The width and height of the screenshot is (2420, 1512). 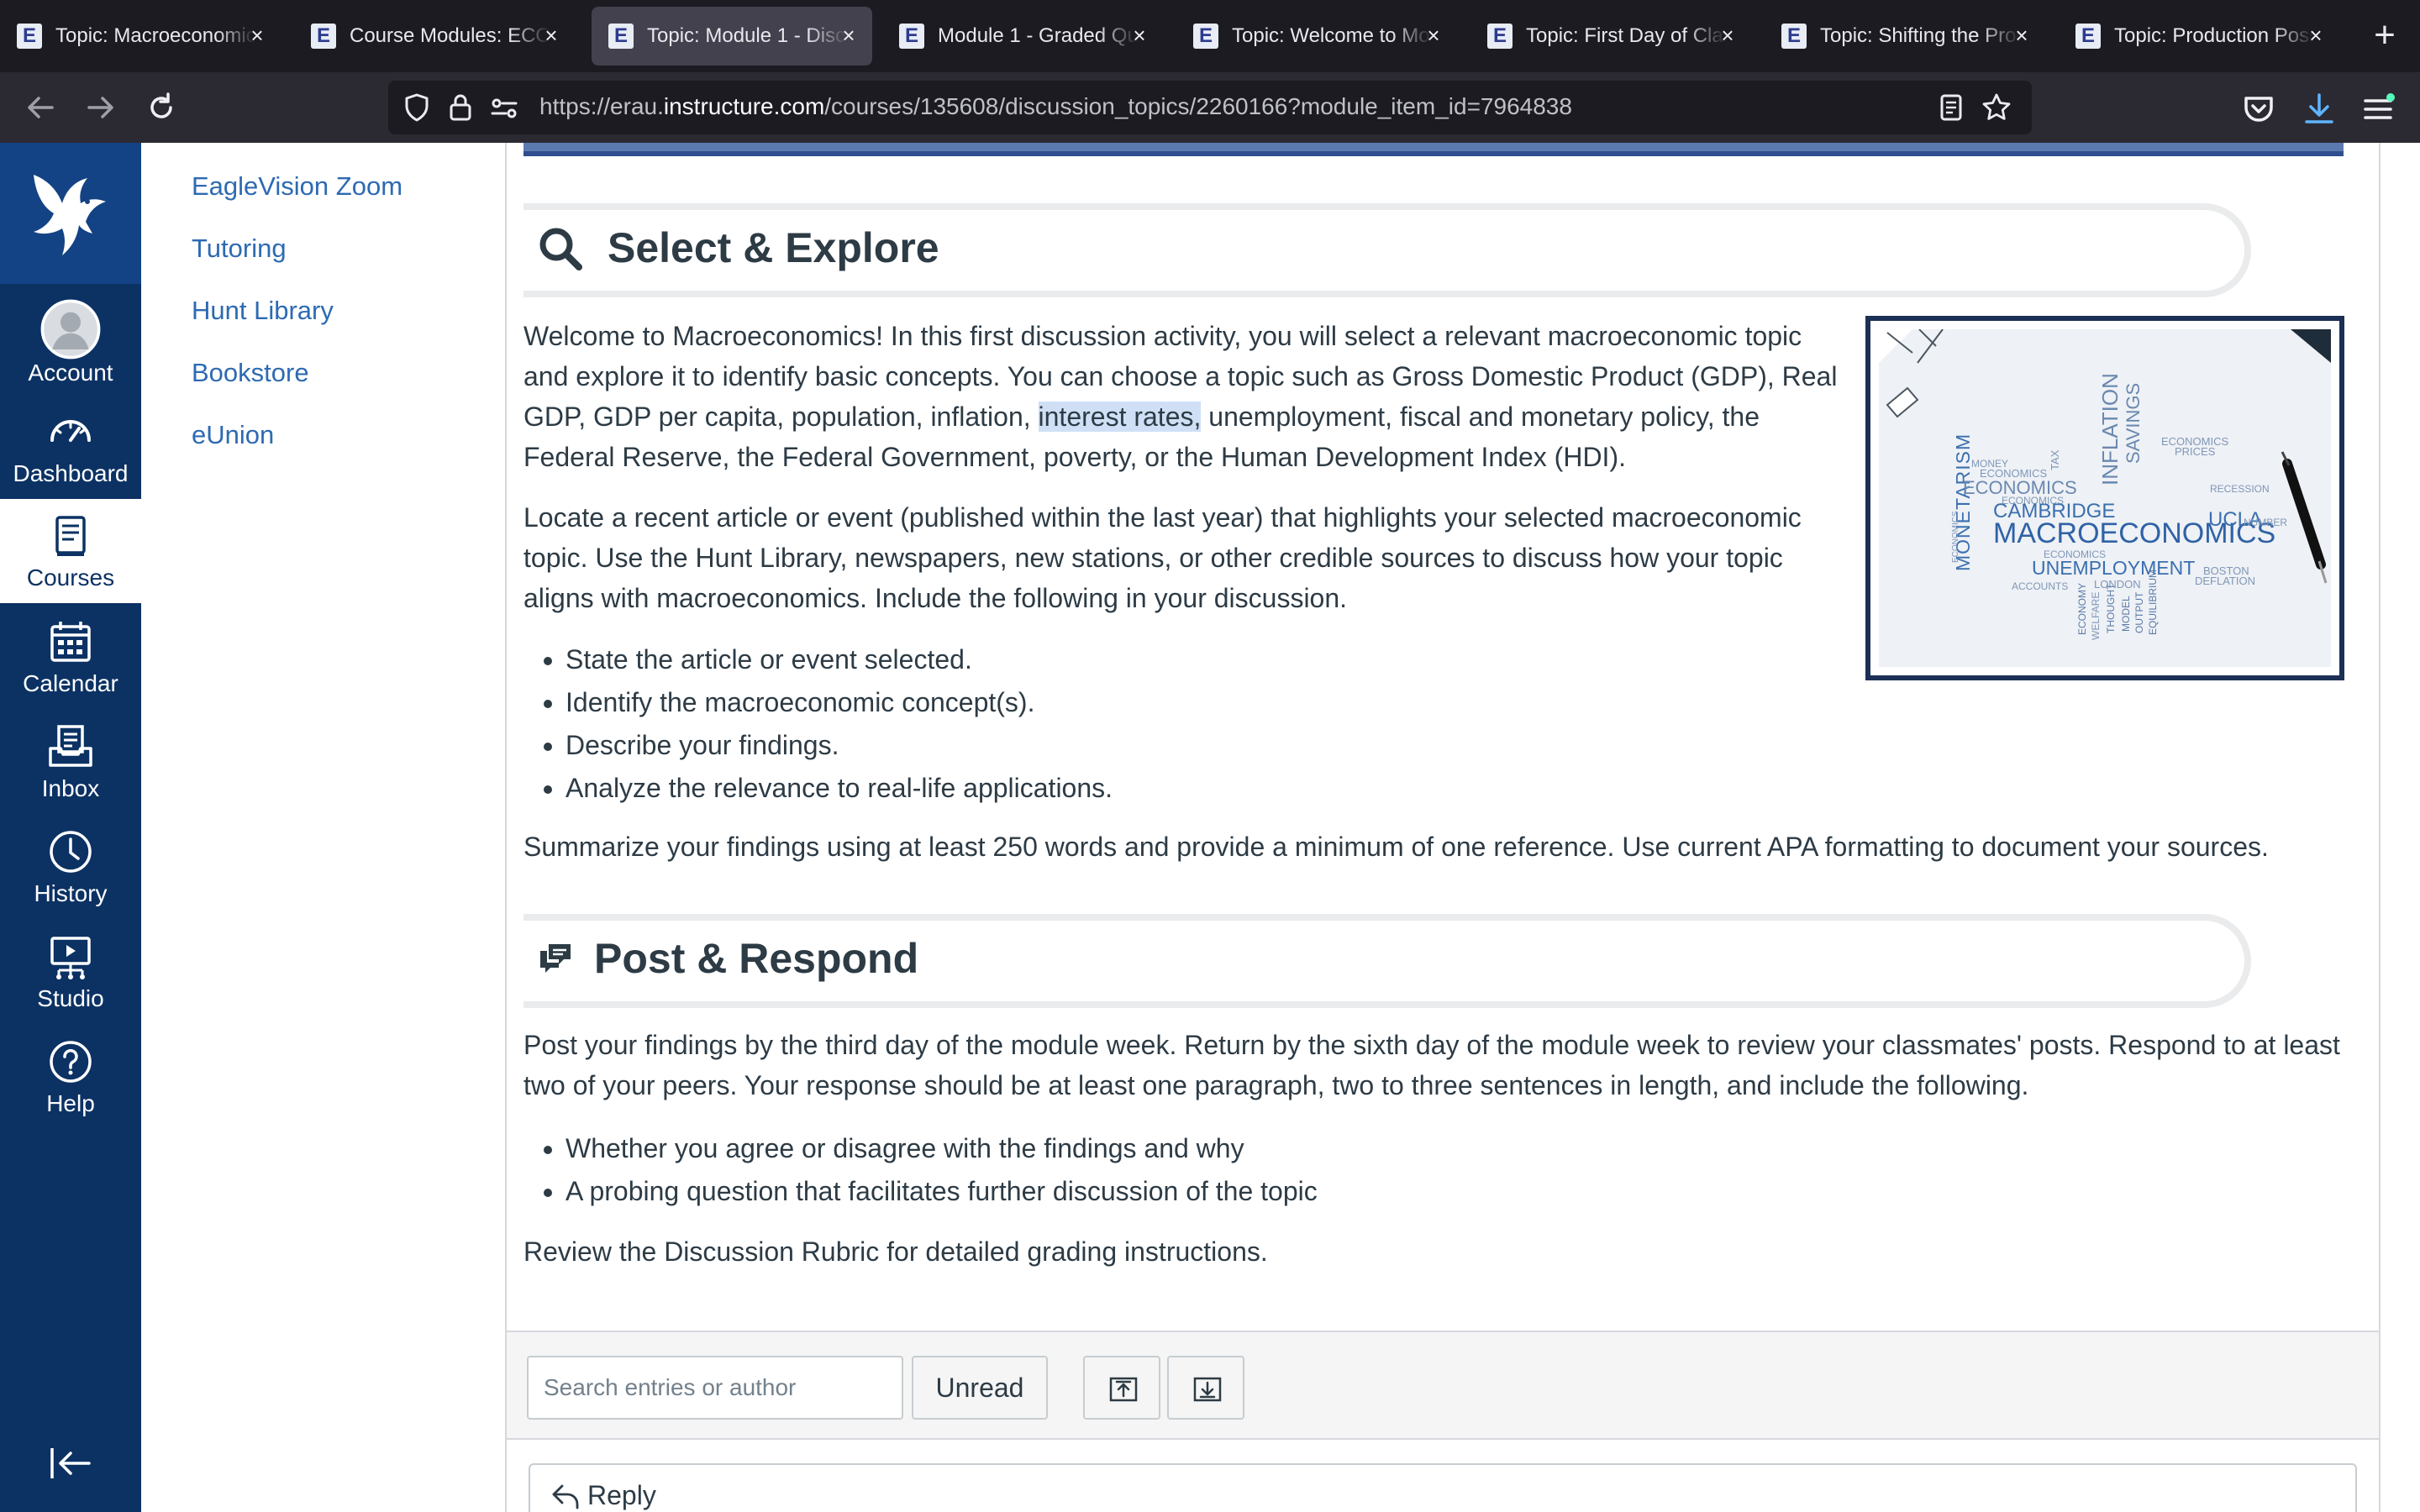 What do you see at coordinates (461, 107) in the screenshot?
I see `lock-icon` at bounding box center [461, 107].